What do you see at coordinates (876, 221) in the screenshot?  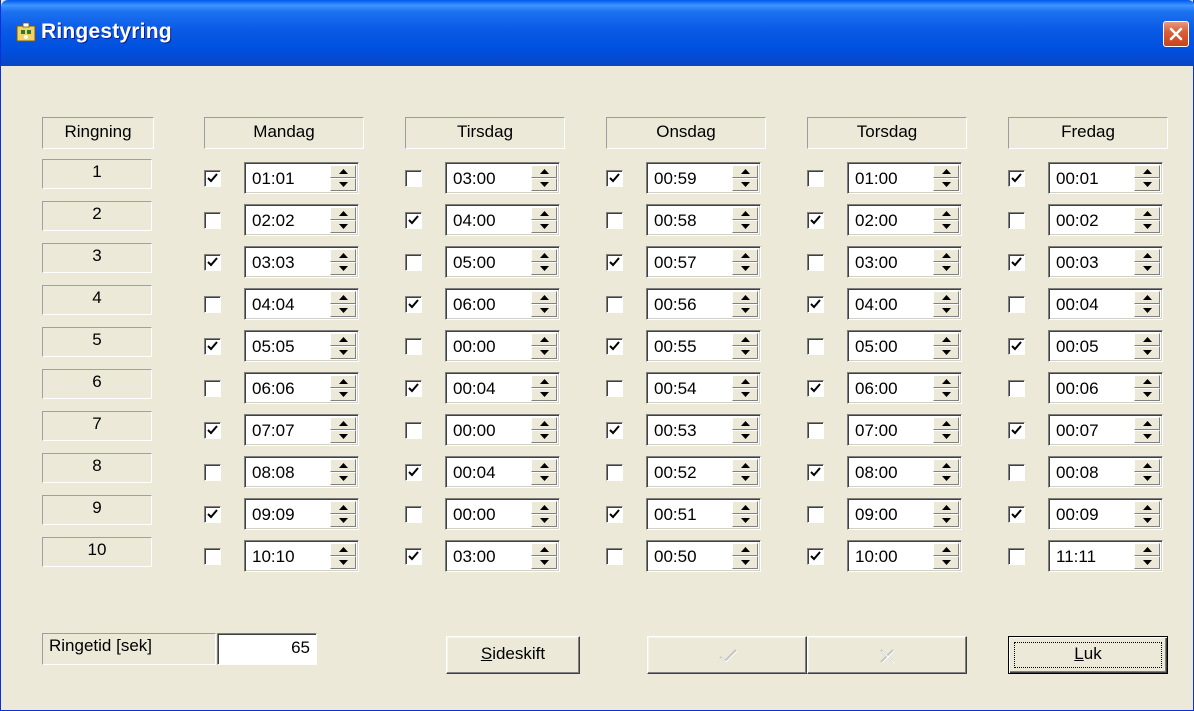 I see `time-value: 02:00` at bounding box center [876, 221].